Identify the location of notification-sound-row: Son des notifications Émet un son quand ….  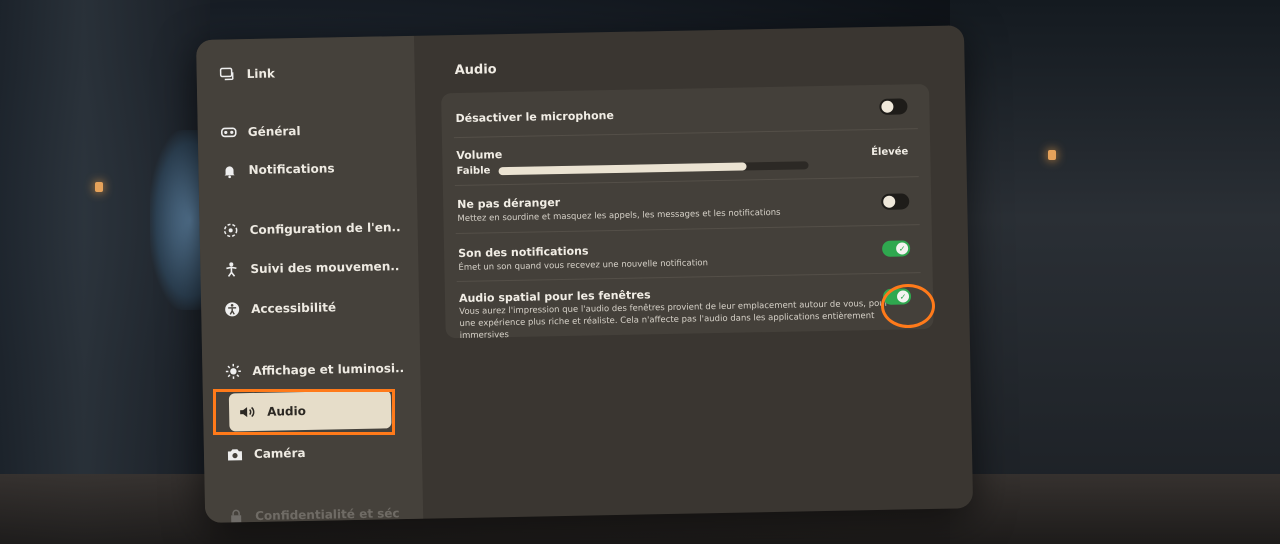
(688, 252).